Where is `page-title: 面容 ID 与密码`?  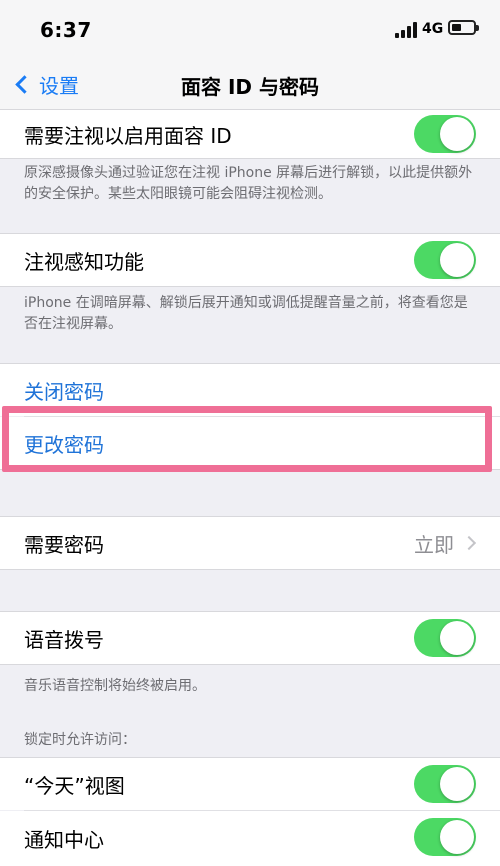 page-title: 面容 ID 与密码 is located at coordinates (250, 87).